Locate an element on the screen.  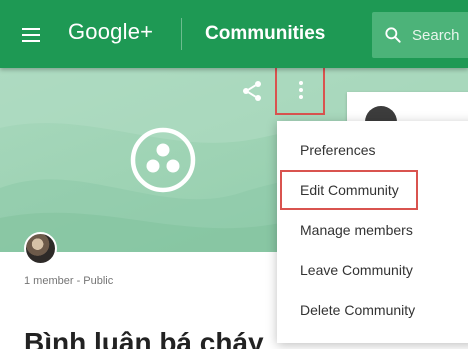
google-plus-logo: Google+ is located at coordinates (110, 32).